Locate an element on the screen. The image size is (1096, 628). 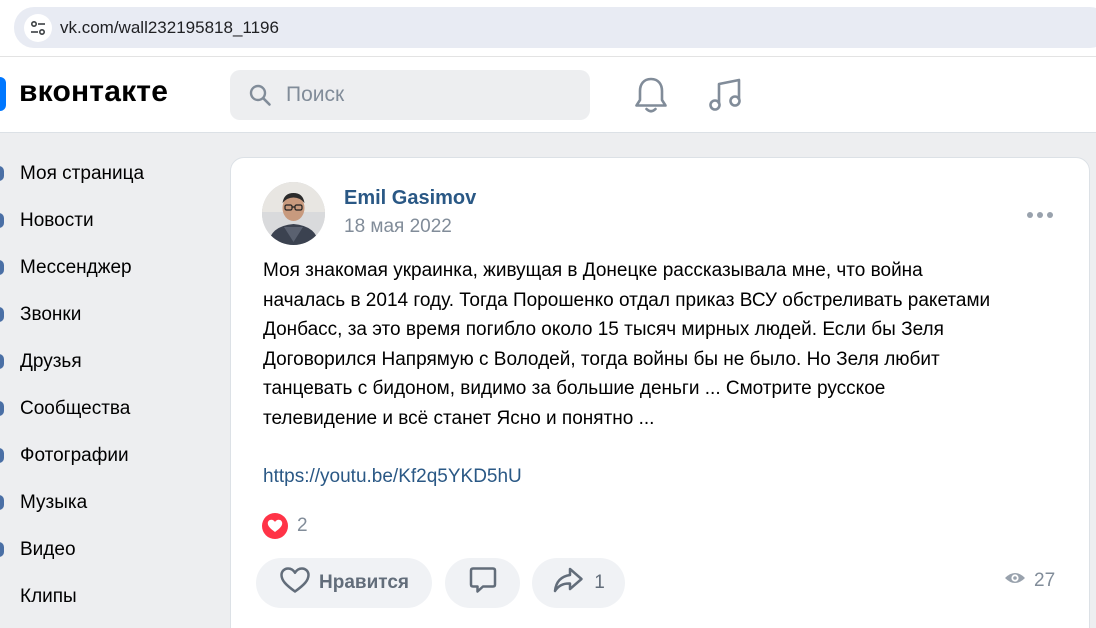
sidebar-item-messenger: Мессенджер is located at coordinates (107, 267).